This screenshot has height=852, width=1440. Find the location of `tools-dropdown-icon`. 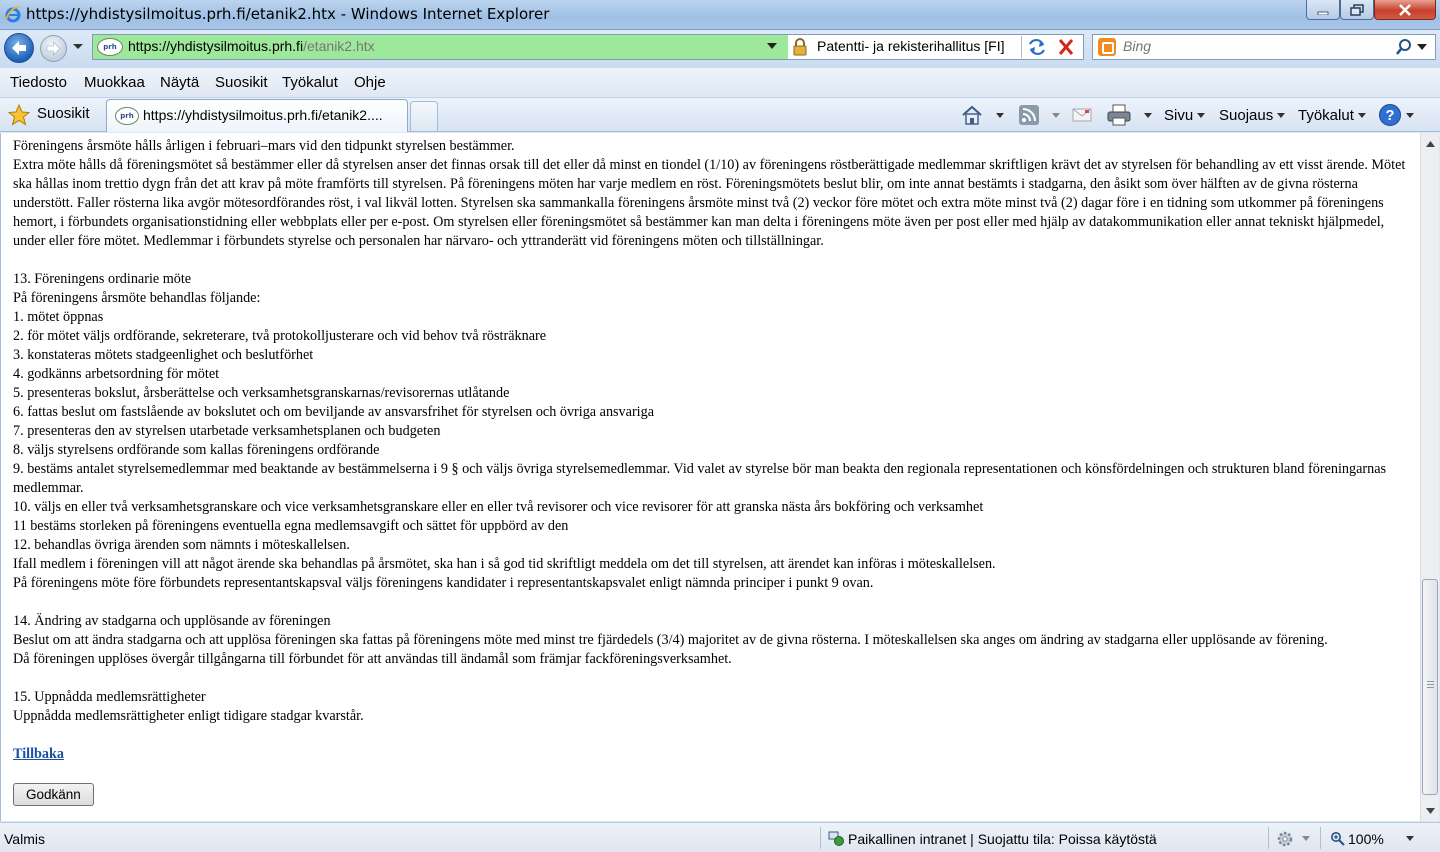

tools-dropdown-icon is located at coordinates (1361, 115).